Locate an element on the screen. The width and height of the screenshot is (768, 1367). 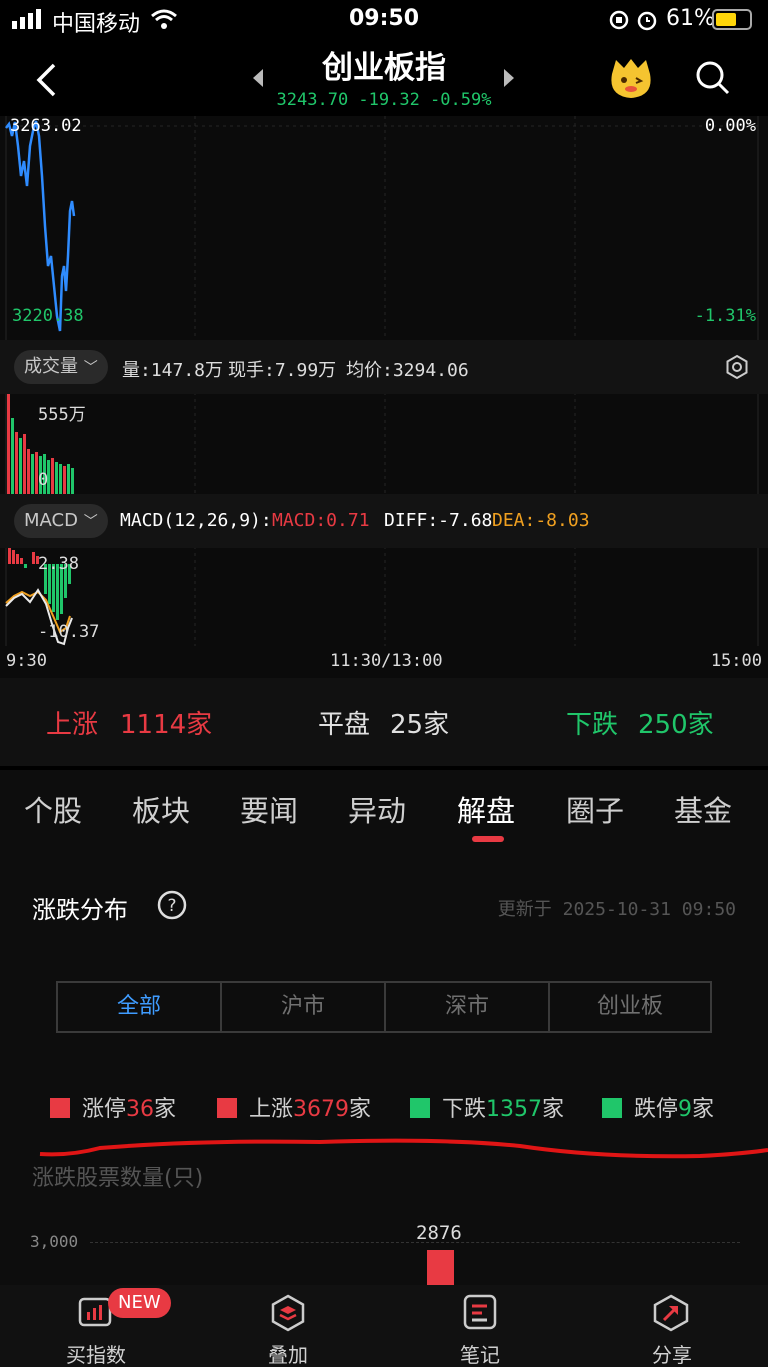
macd-y-min: -10.37 is located at coordinates (69, 632).